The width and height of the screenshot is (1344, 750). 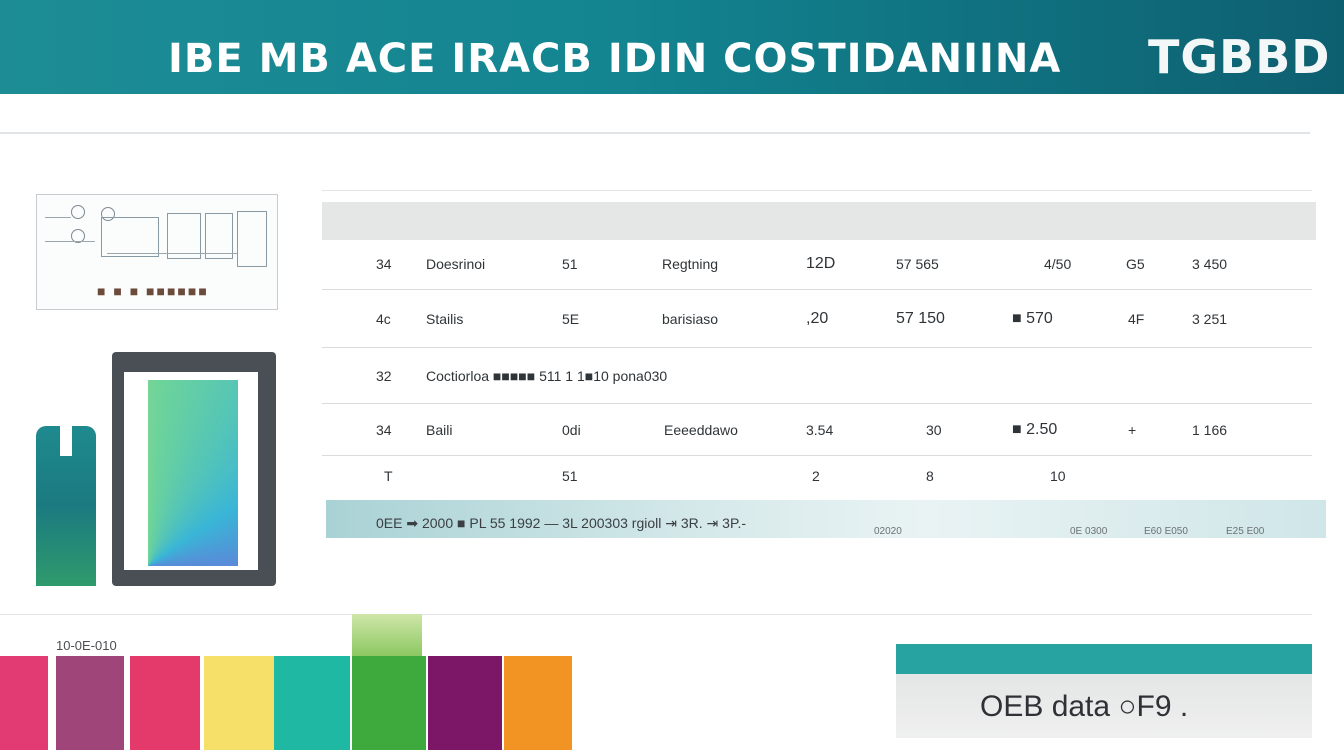 I want to click on cell-value: ,20, so click(x=817, y=318).